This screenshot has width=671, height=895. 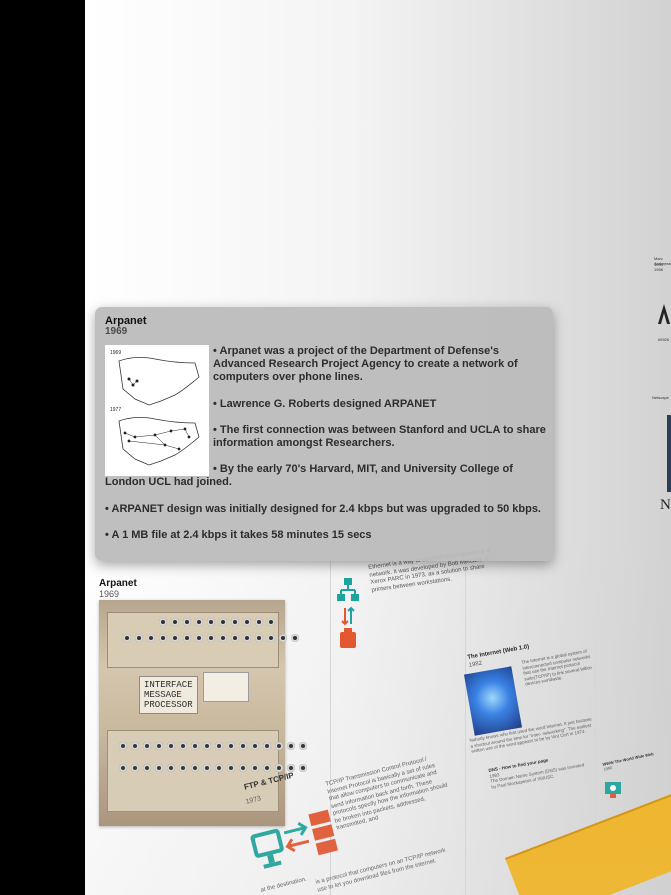 What do you see at coordinates (109, 594) in the screenshot?
I see `arpanet-card-year: 1969` at bounding box center [109, 594].